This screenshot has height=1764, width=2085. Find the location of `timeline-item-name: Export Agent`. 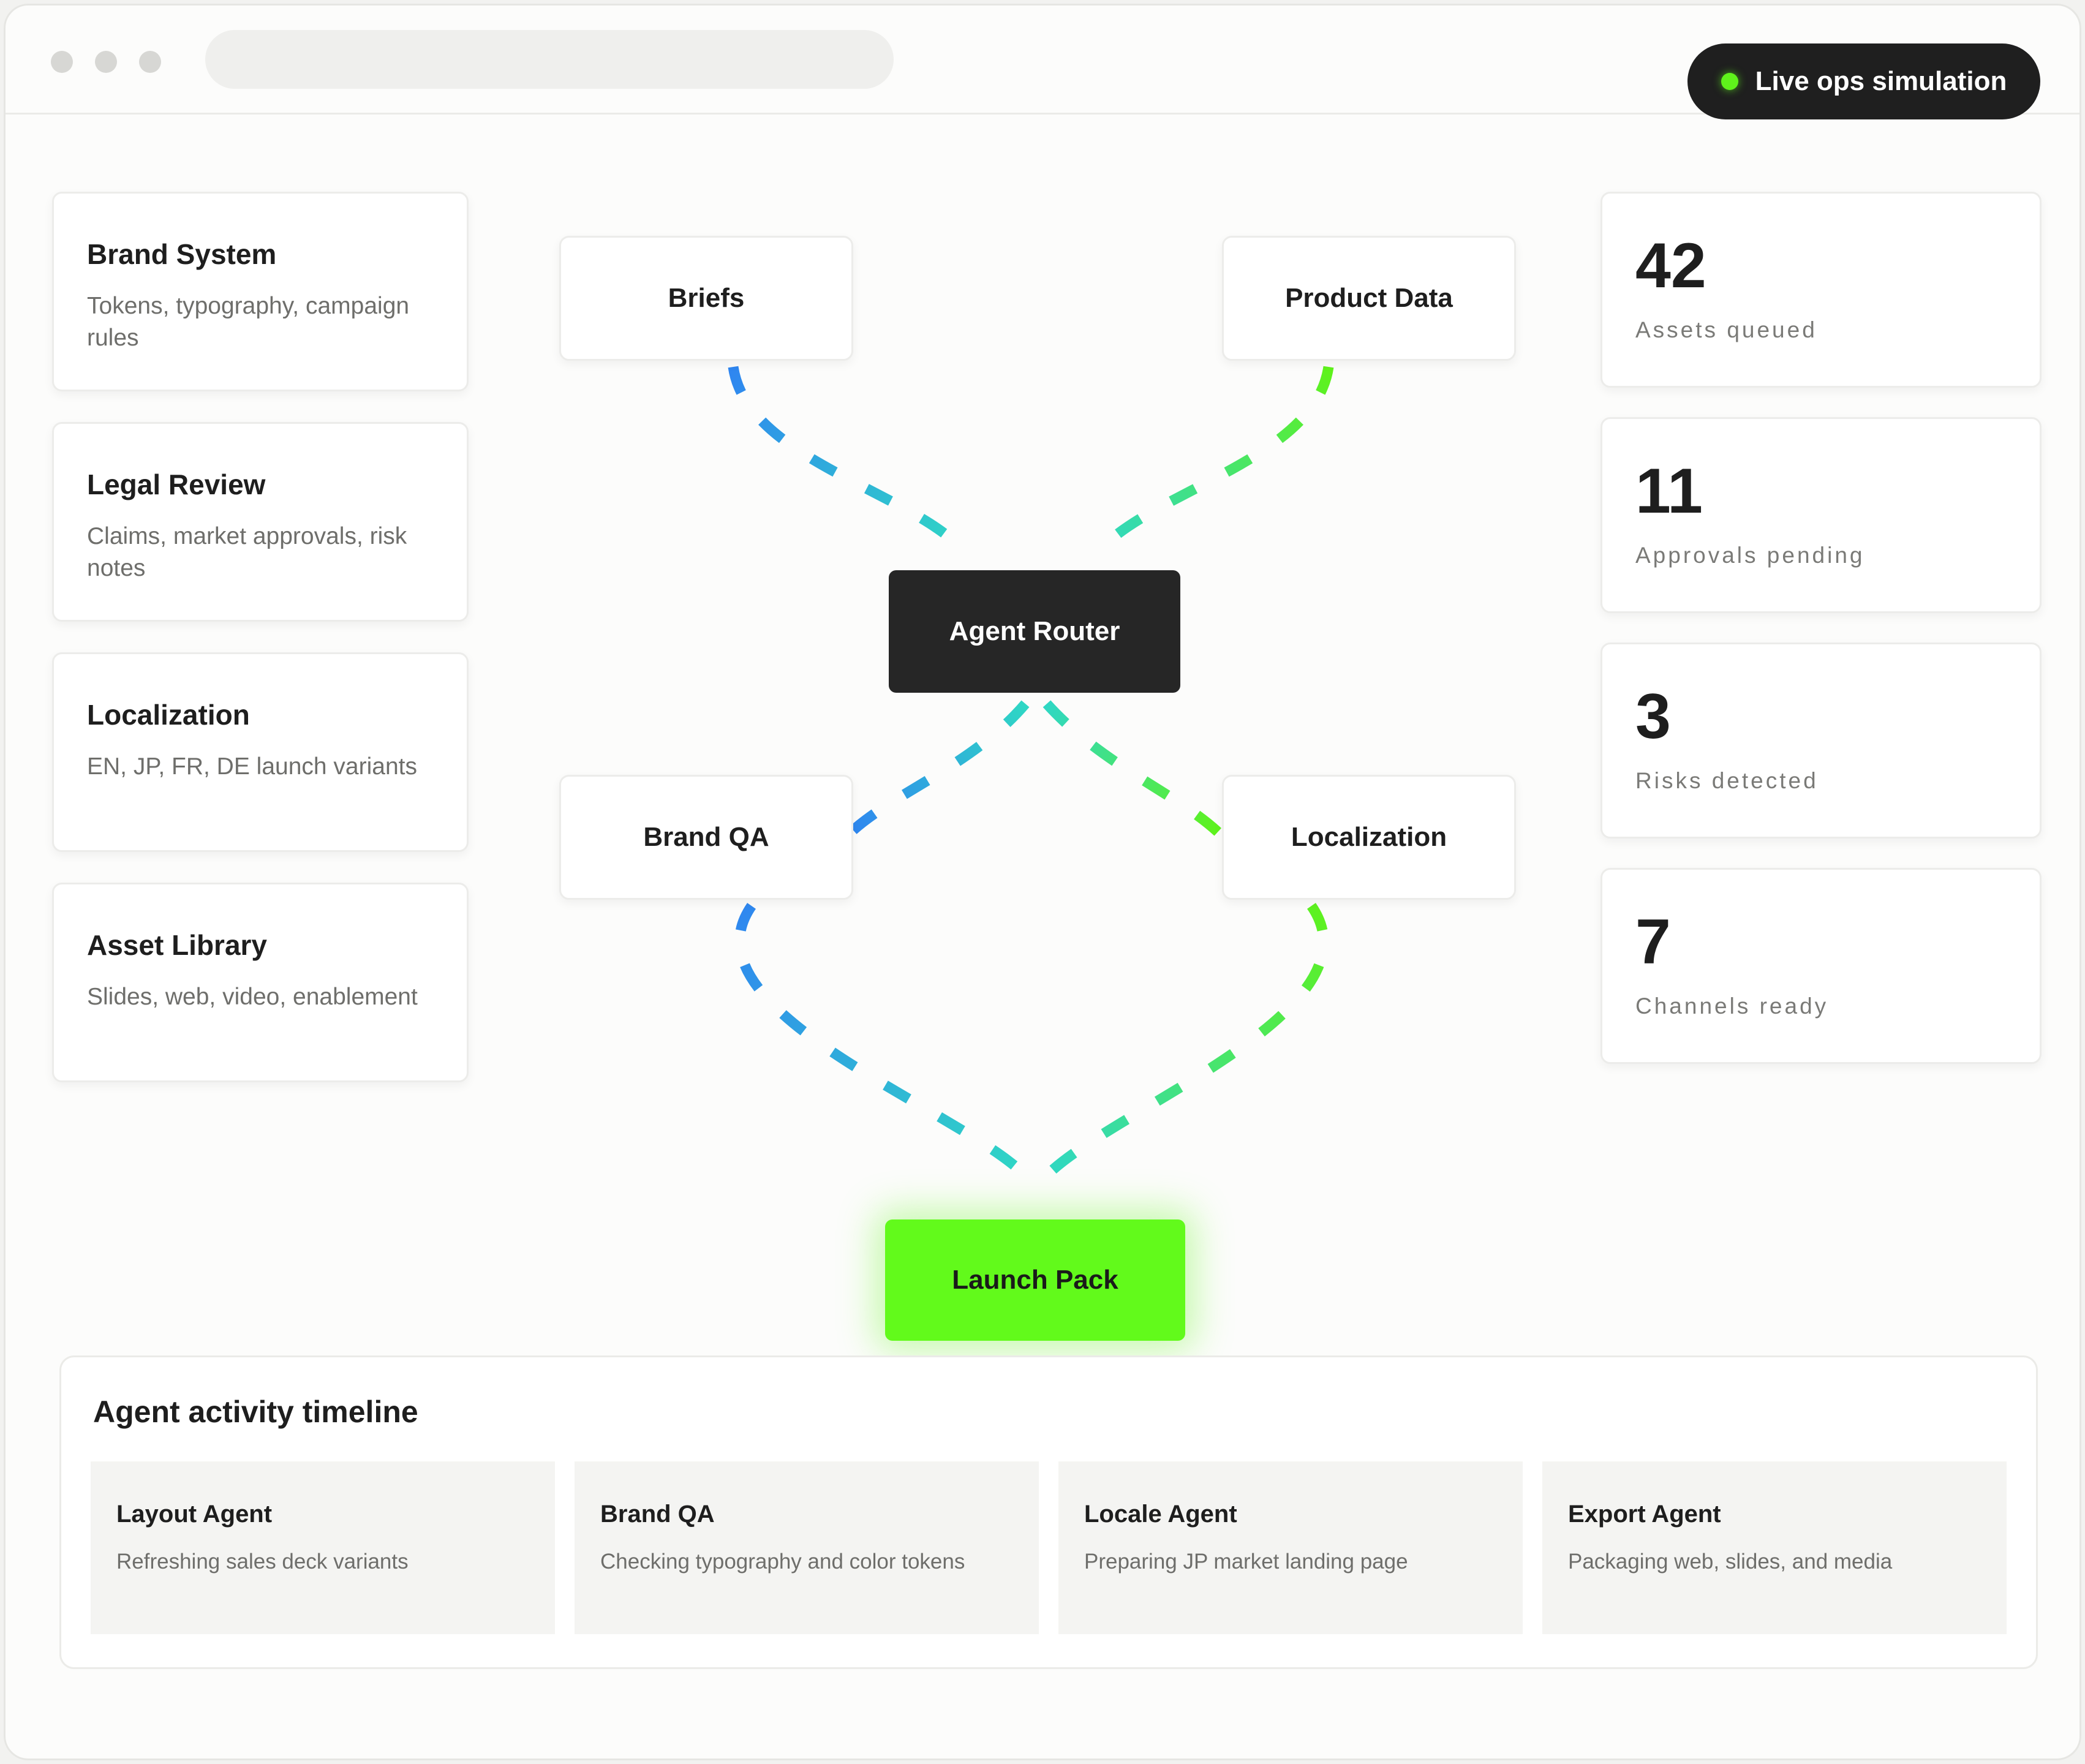

timeline-item-name: Export Agent is located at coordinates (1644, 1514).